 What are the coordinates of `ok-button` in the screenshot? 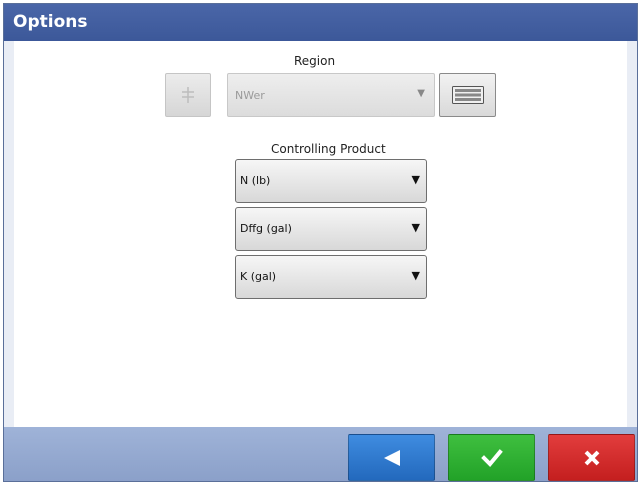 It's located at (491, 457).